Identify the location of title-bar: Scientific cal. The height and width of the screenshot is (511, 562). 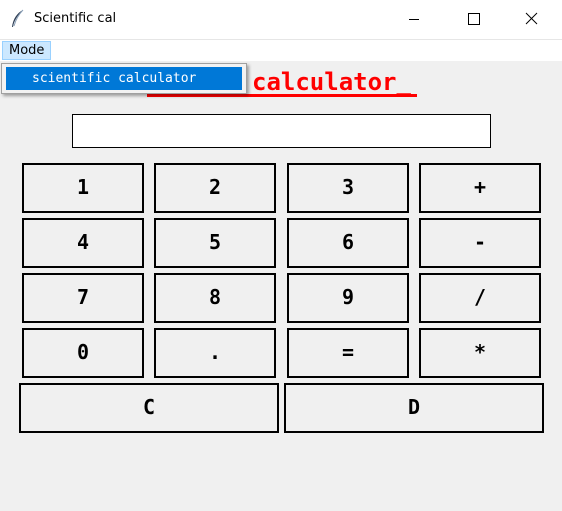
(281, 20).